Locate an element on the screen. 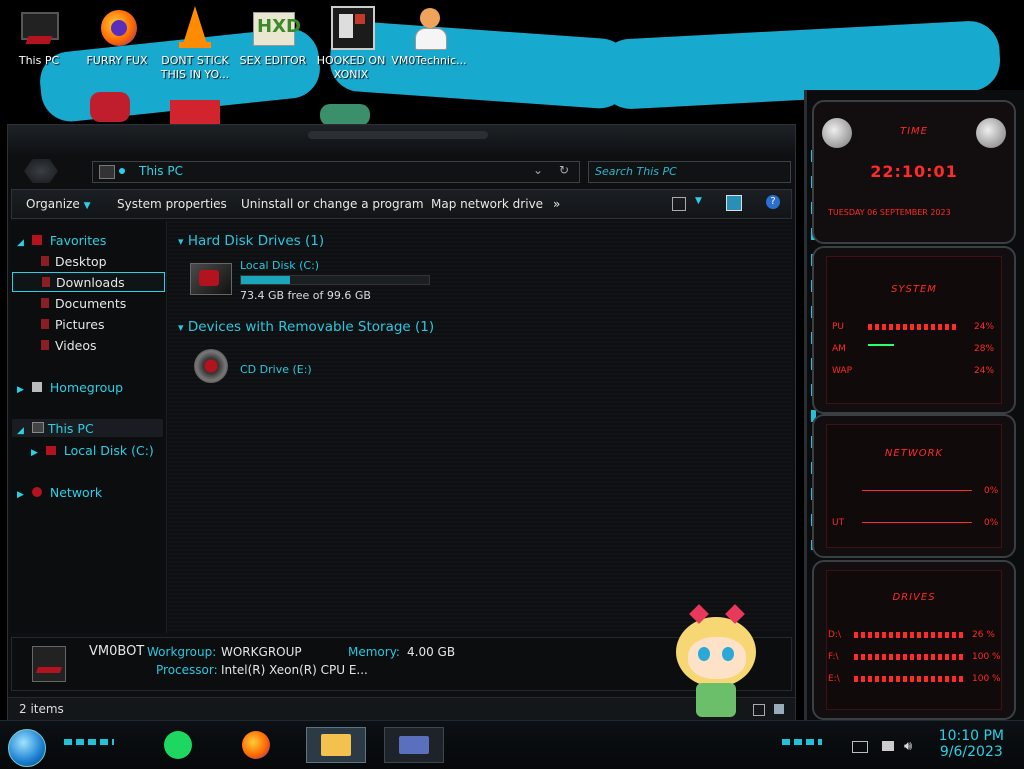 The width and height of the screenshot is (1024, 769). memory-label: Memory: is located at coordinates (374, 652).